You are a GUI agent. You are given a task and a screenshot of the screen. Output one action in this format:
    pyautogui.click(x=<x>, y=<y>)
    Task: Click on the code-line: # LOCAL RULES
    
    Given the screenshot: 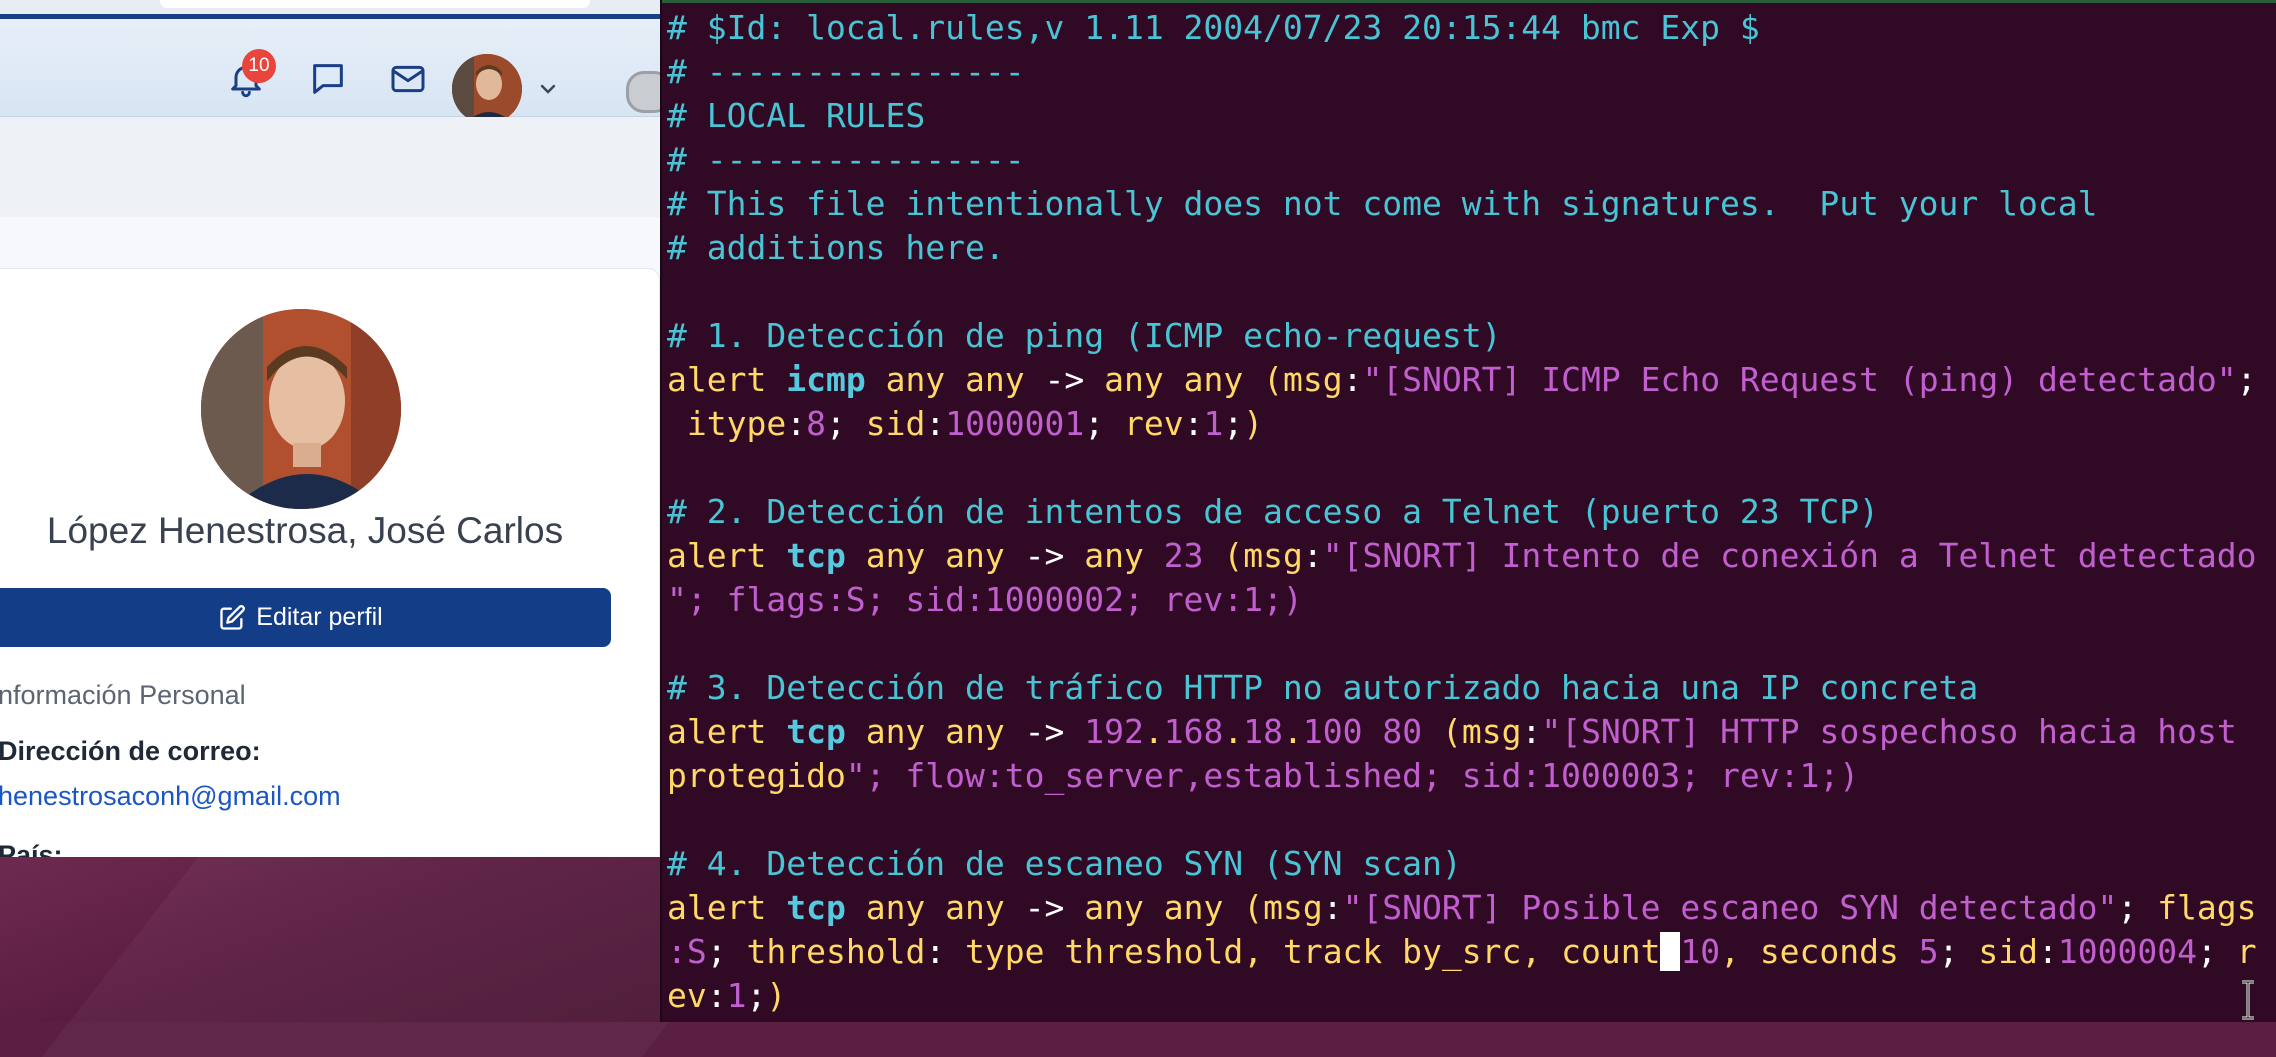 What is the action you would take?
    pyautogui.click(x=796, y=115)
    